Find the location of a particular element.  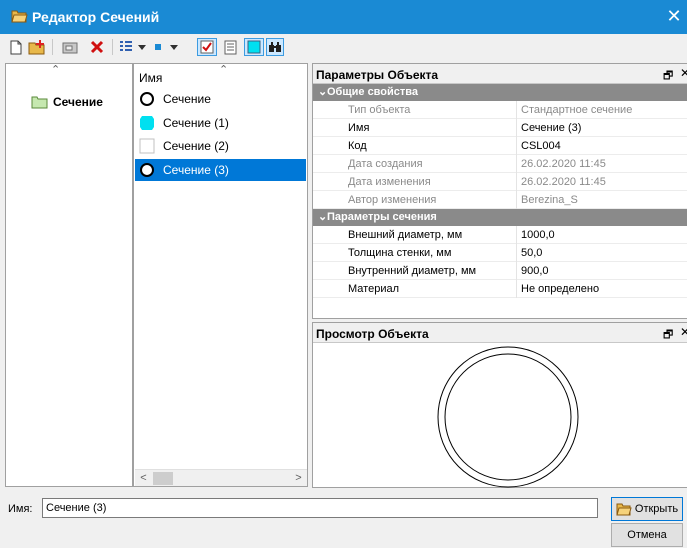

close-window-button: ✕ is located at coordinates (674, 16).